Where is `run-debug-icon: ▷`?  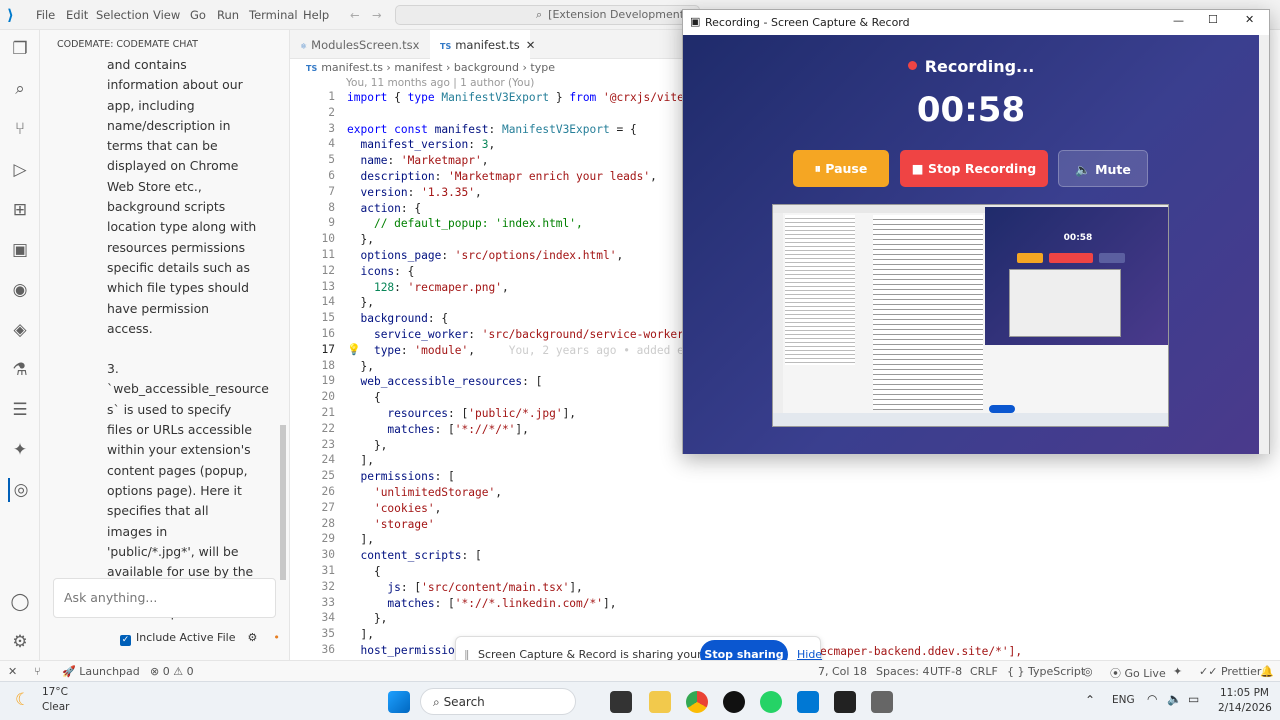 run-debug-icon: ▷ is located at coordinates (20, 170).